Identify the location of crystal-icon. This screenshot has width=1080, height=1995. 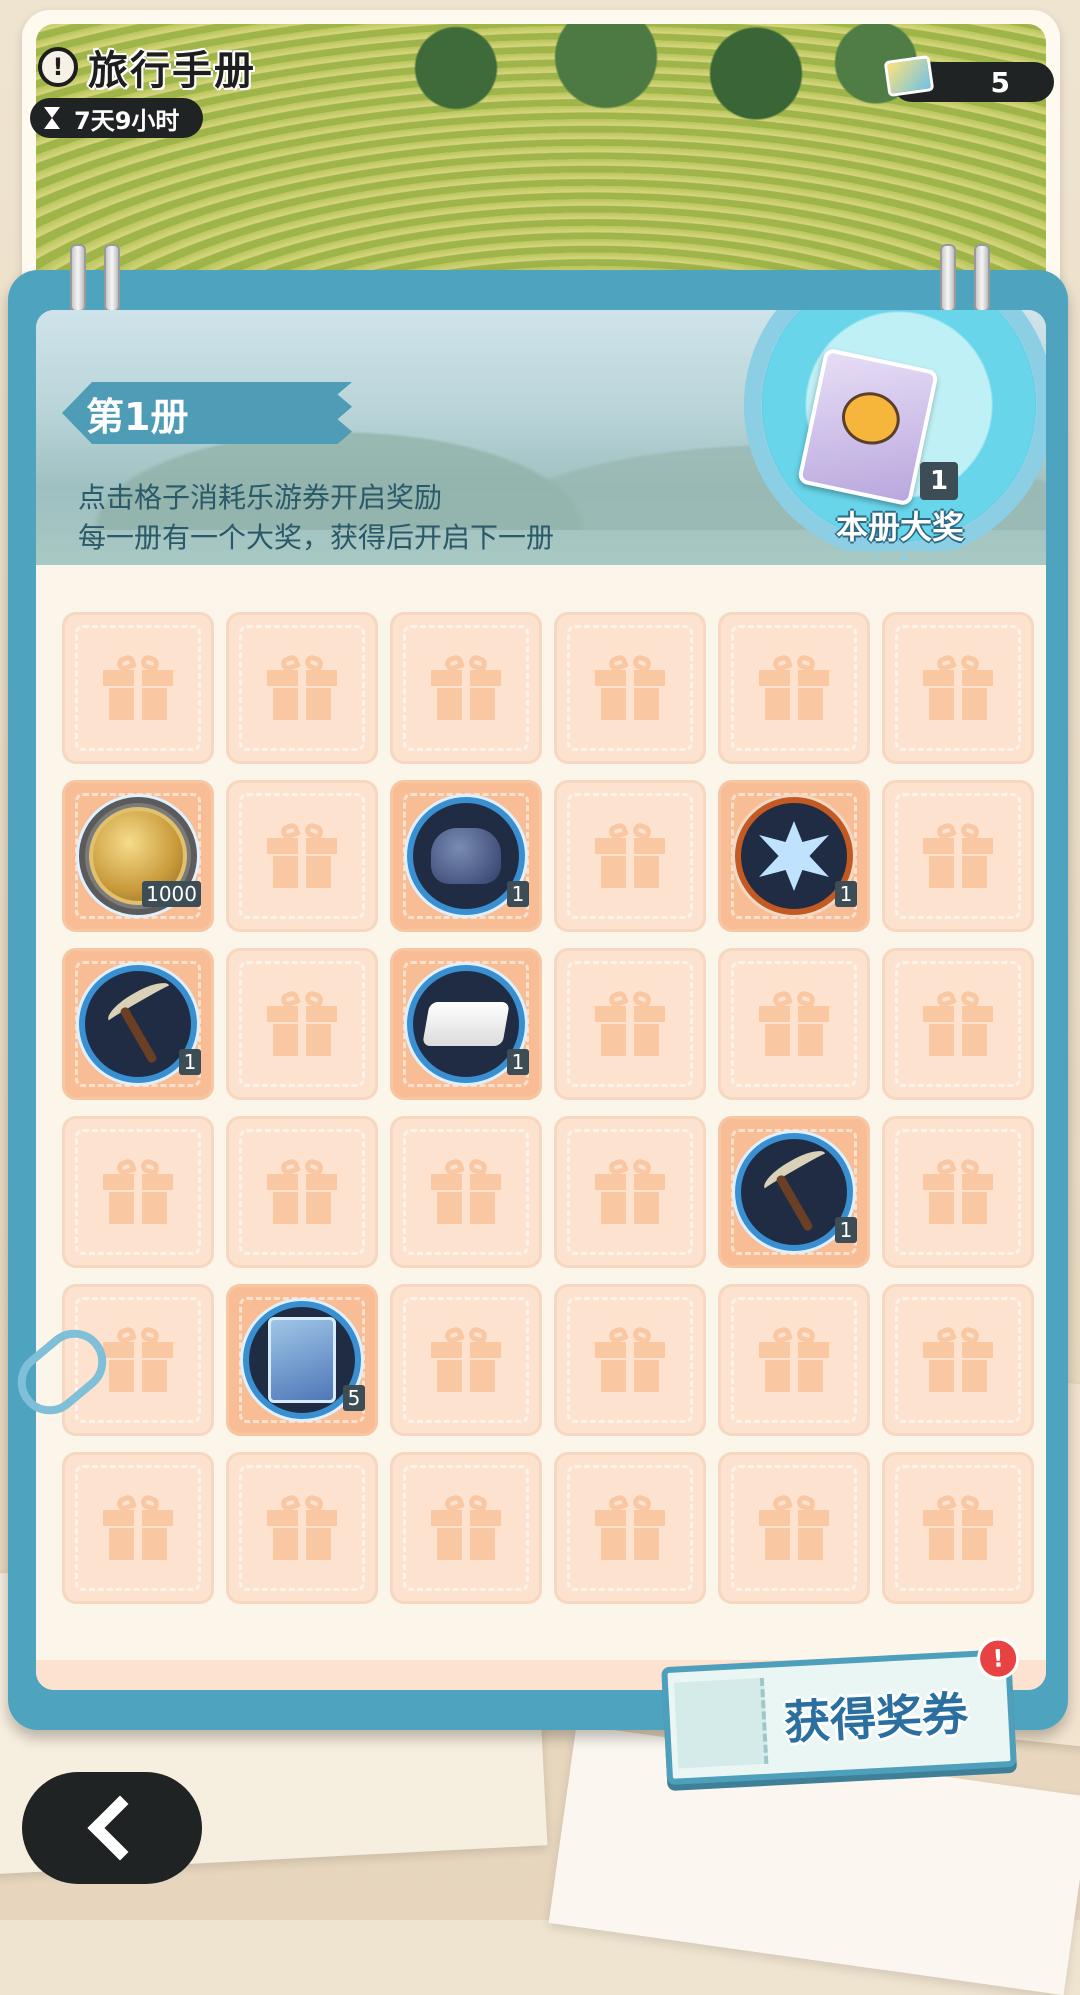
(794, 856).